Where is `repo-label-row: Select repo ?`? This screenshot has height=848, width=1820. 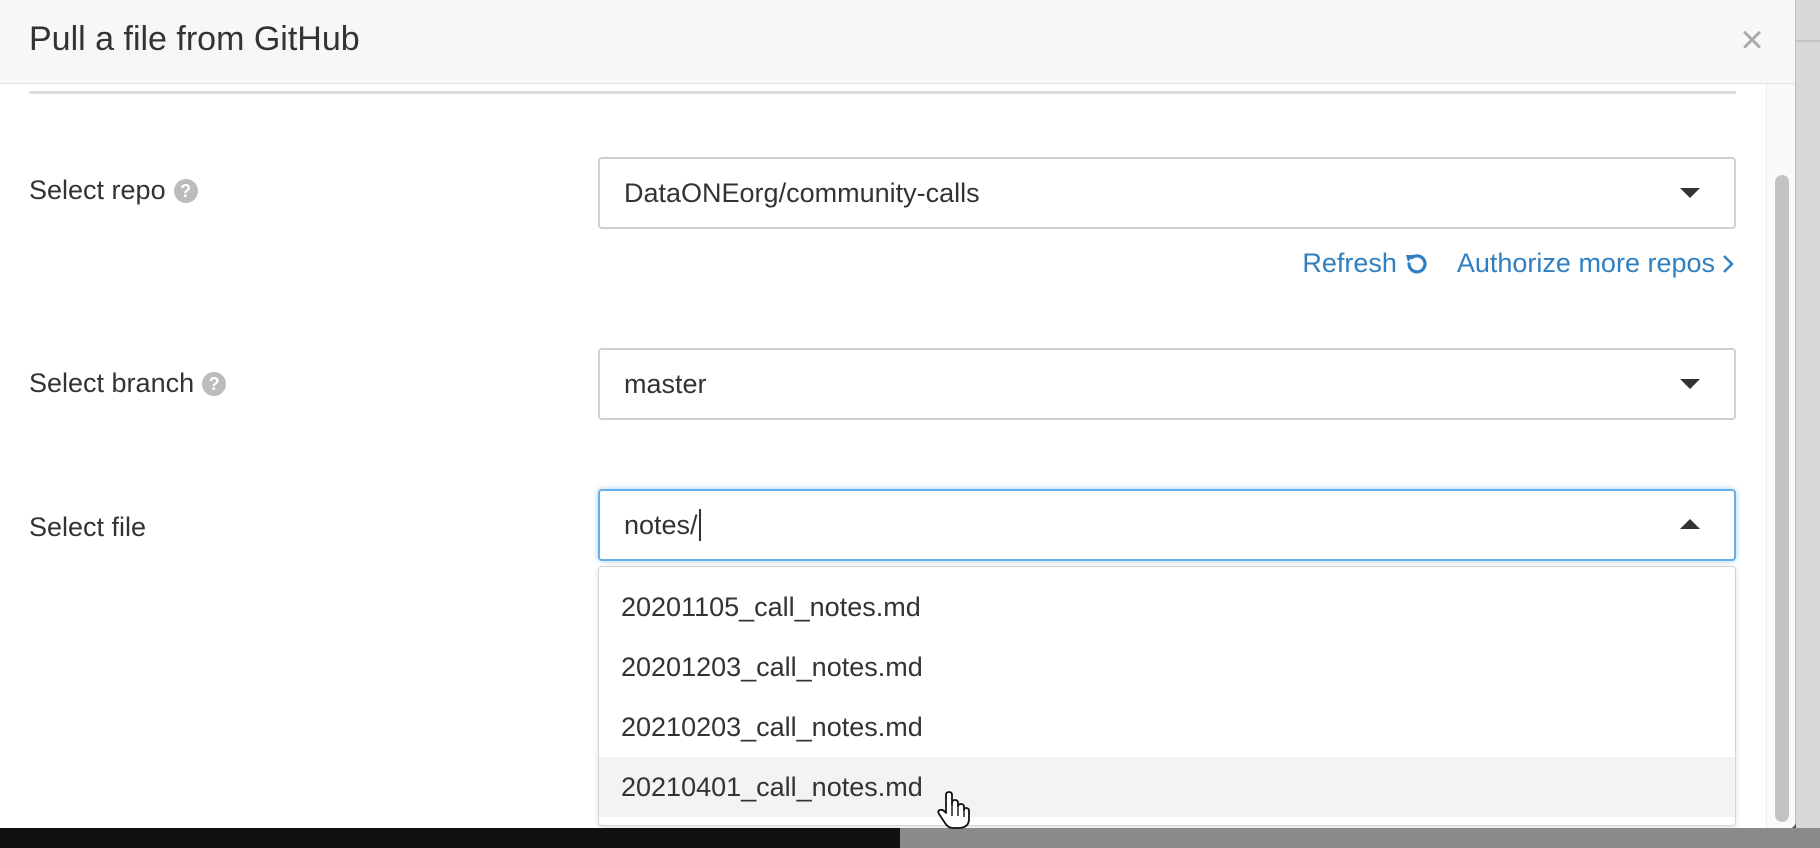 repo-label-row: Select repo ? is located at coordinates (113, 190).